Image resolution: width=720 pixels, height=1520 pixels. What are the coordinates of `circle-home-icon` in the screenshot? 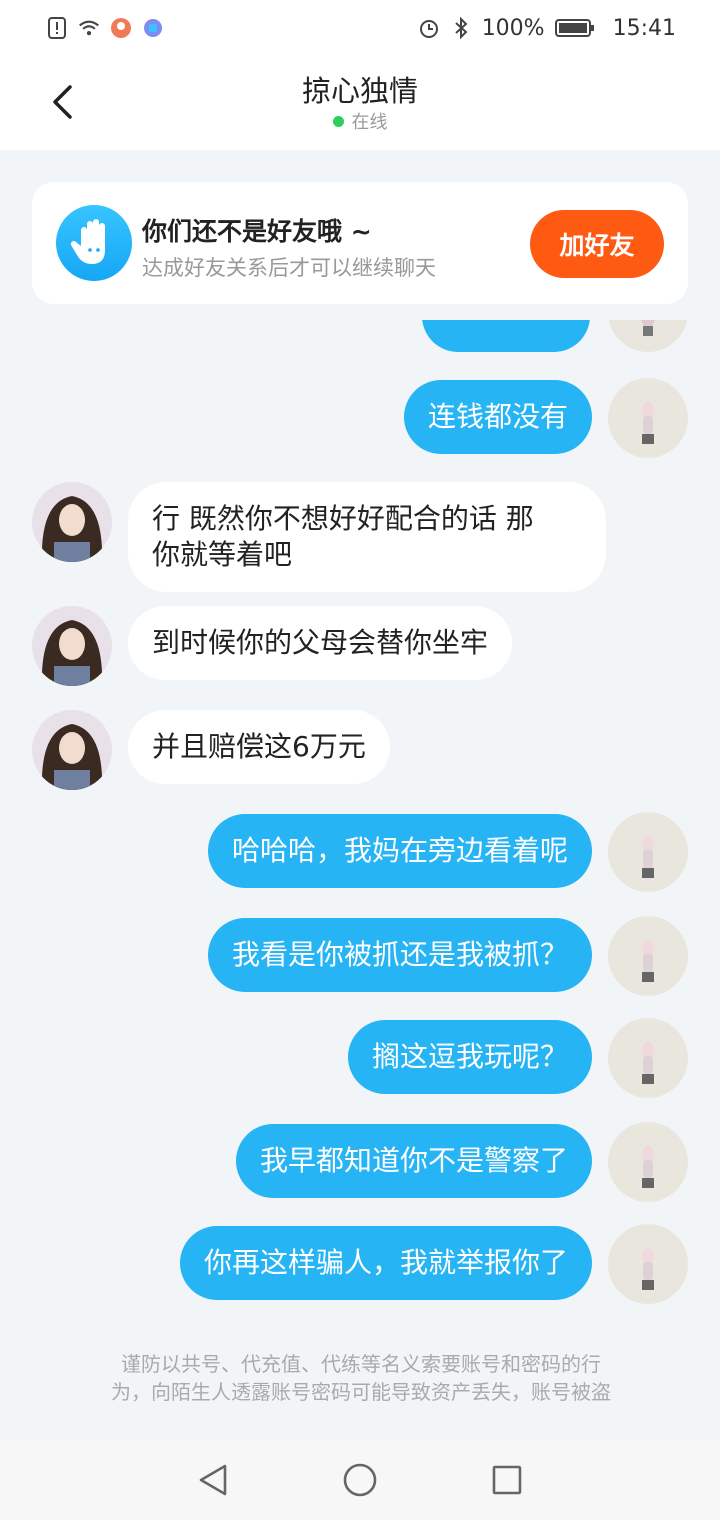 It's located at (360, 1480).